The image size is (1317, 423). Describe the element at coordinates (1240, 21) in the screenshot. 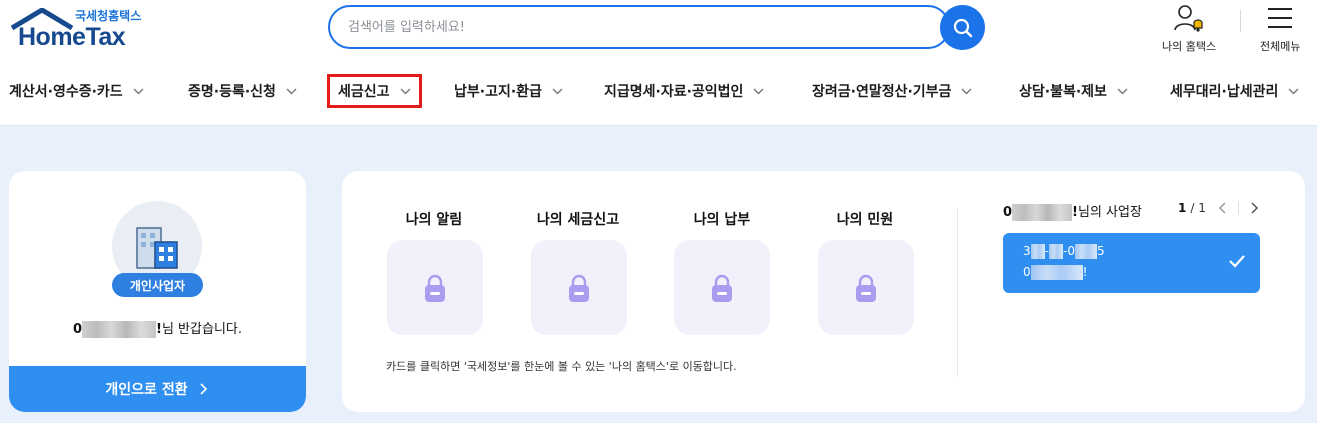

I see `util-divider` at that location.